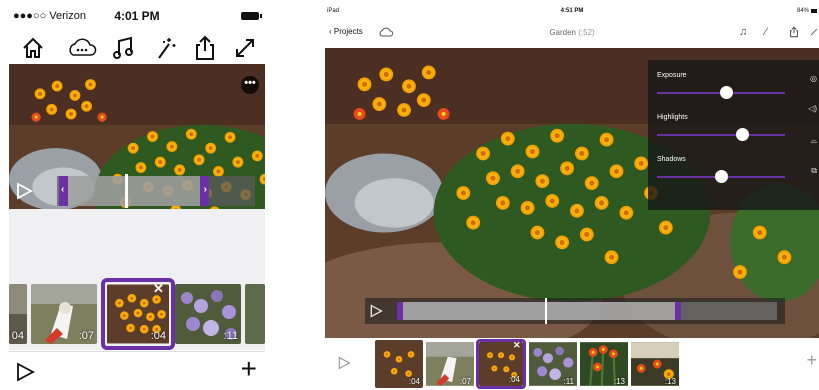  I want to click on editor-toolbar, so click(137, 48).